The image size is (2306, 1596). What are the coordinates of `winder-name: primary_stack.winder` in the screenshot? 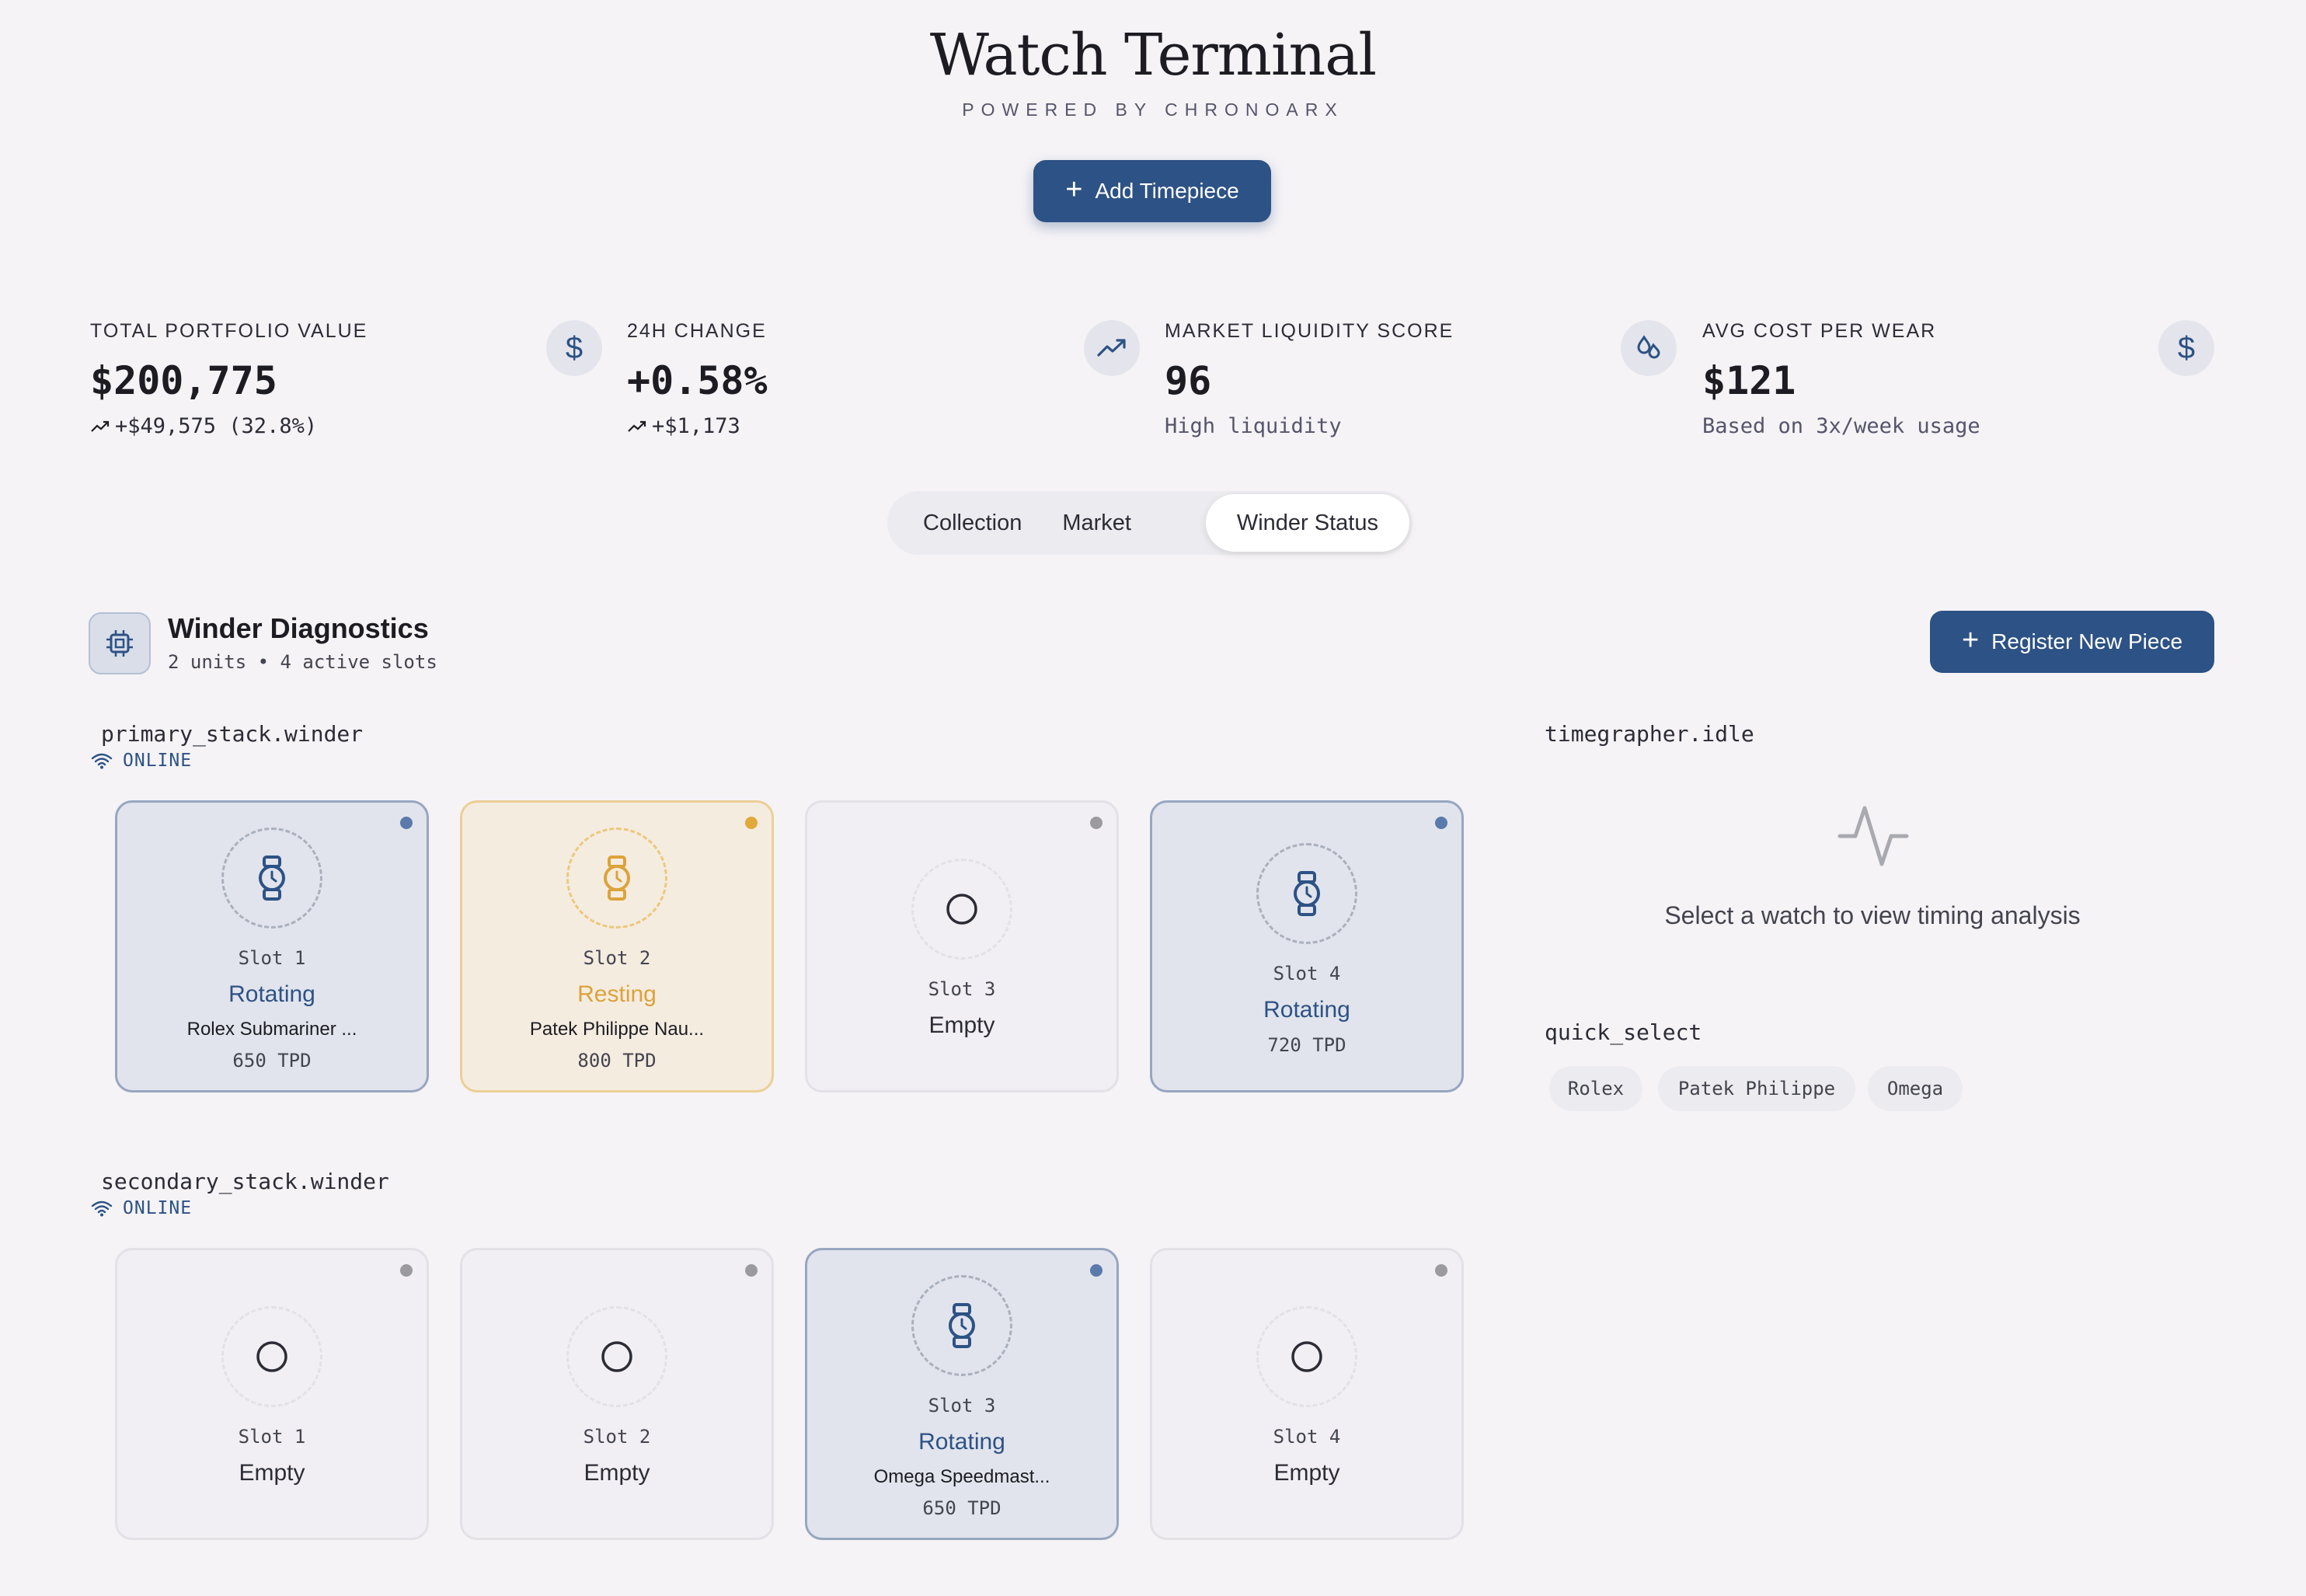 It's located at (232, 734).